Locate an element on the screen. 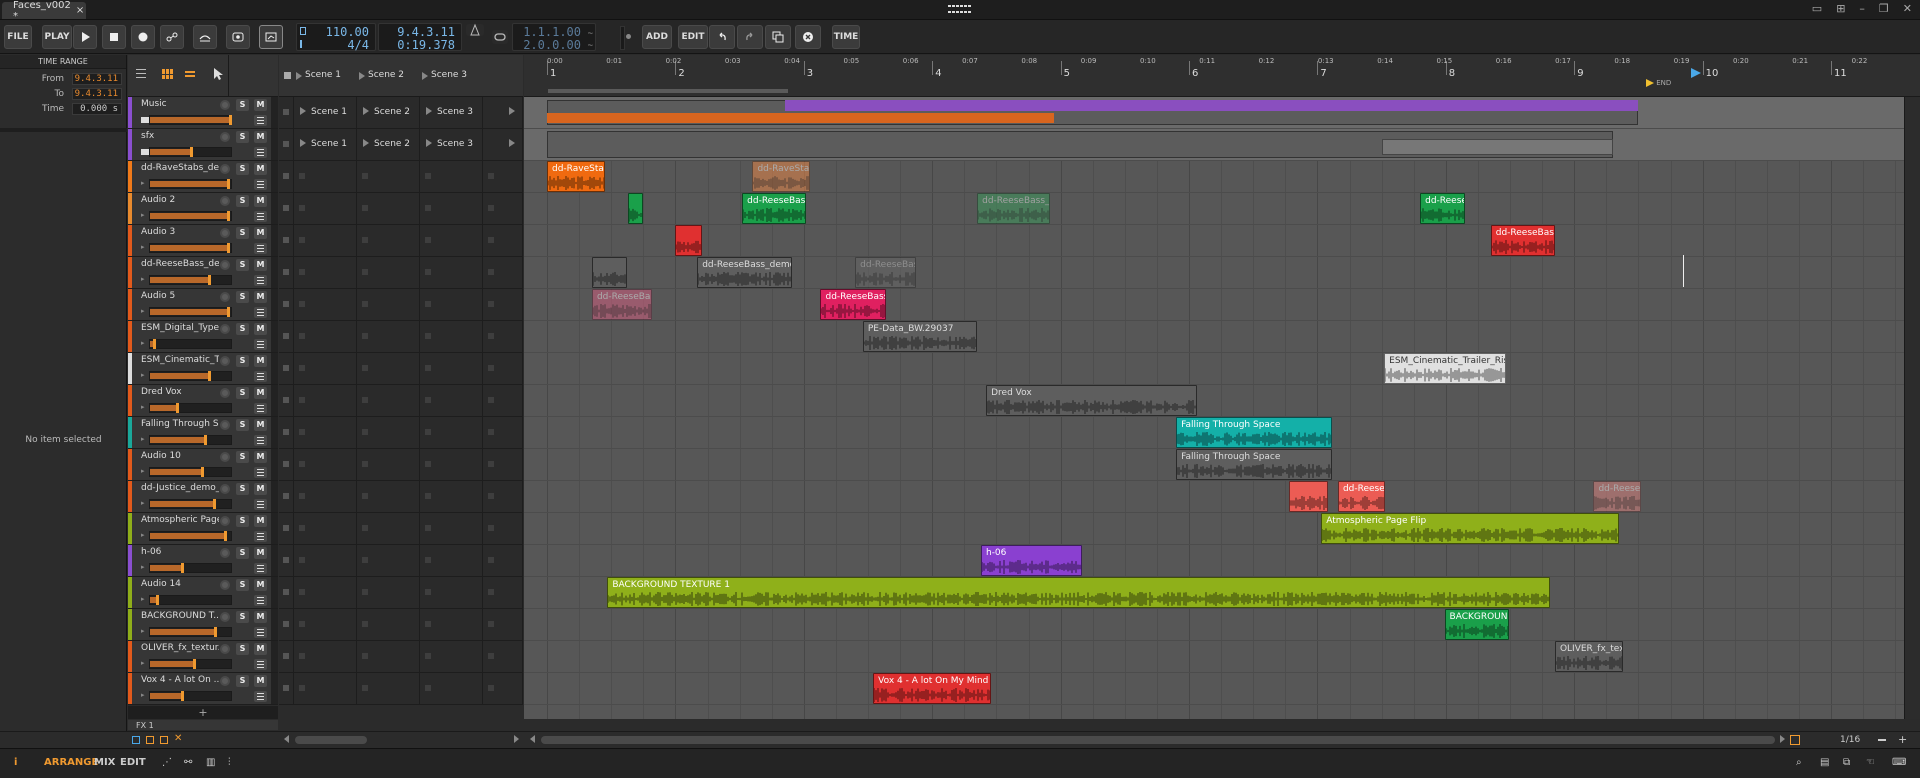  playhead-marker-icon is located at coordinates (1696, 73).